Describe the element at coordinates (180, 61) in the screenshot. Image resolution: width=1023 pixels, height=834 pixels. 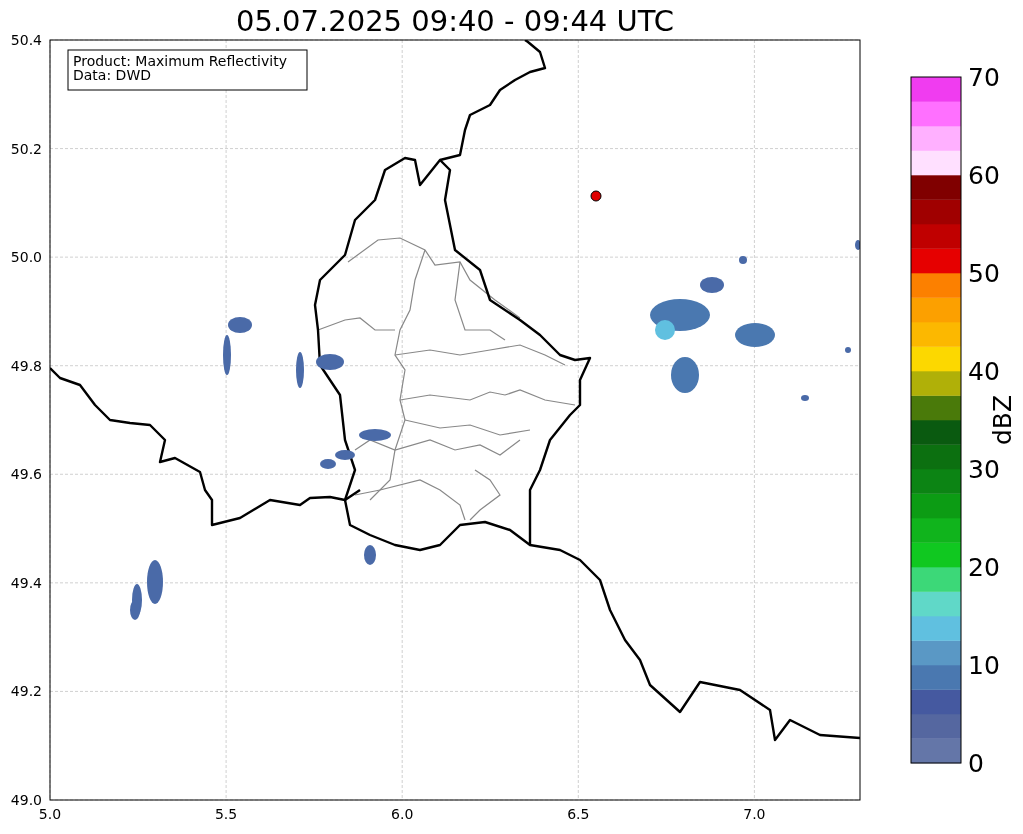
I see `legend-text: Product: Maximum Reflectivity` at that location.